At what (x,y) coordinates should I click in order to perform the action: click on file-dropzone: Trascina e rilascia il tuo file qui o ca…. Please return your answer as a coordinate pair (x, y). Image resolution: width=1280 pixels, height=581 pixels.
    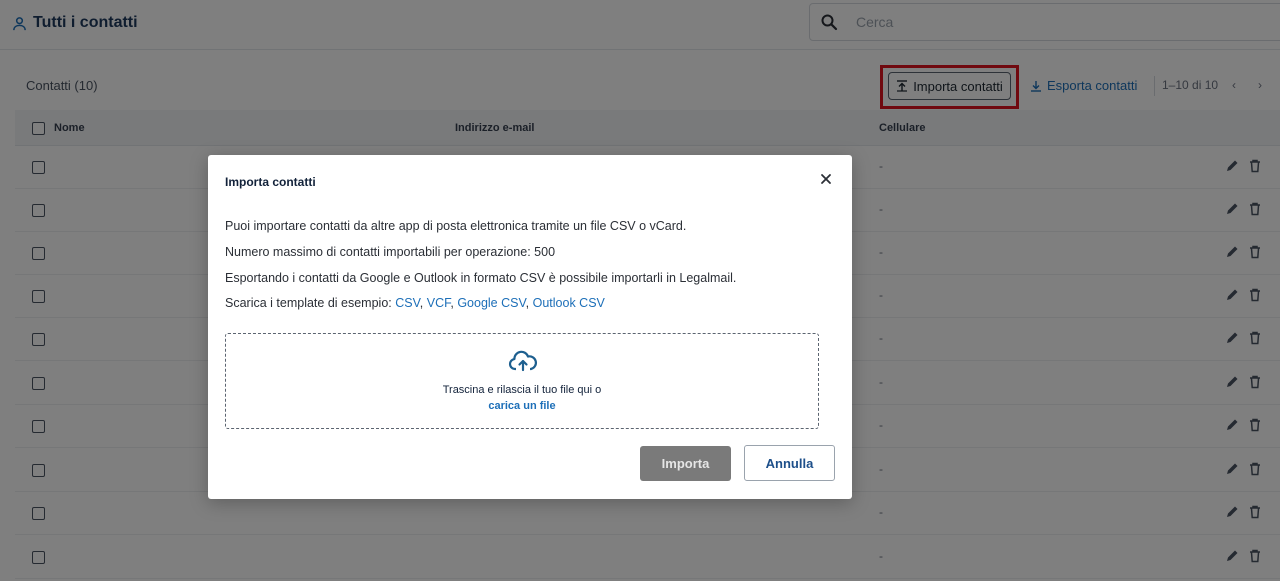
    Looking at the image, I should click on (522, 381).